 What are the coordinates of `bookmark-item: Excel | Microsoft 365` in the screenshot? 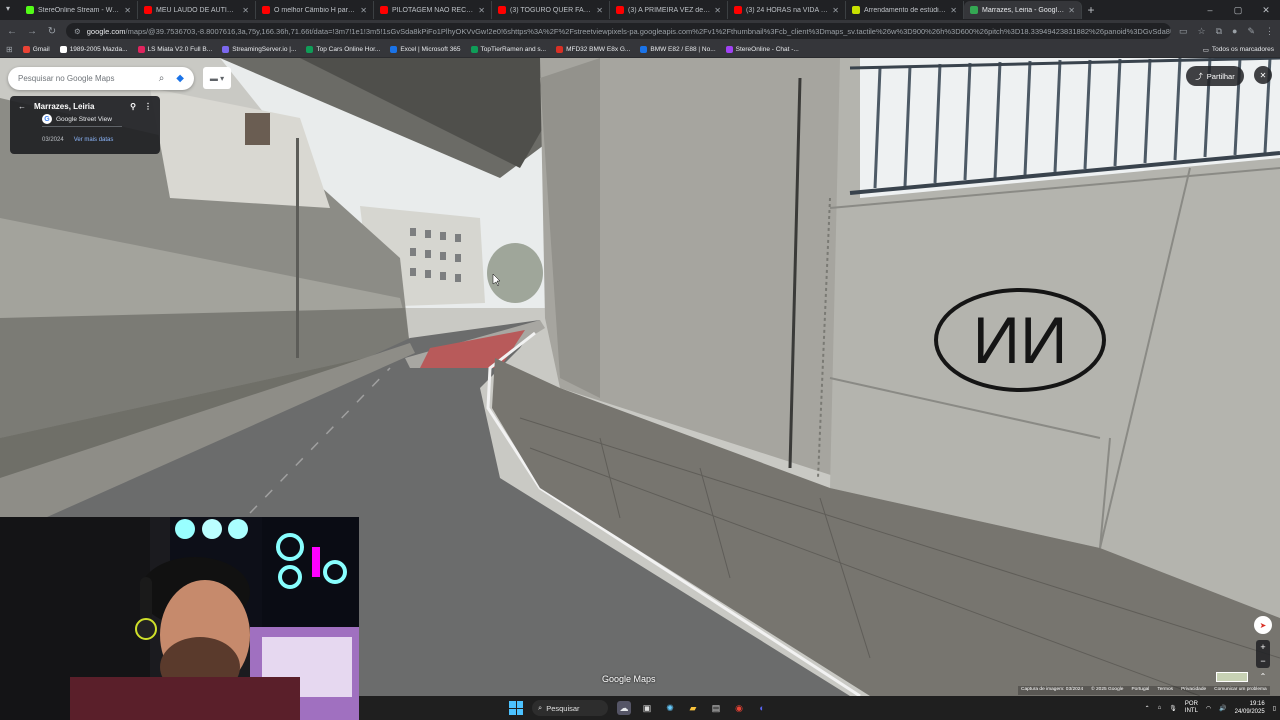 It's located at (425, 49).